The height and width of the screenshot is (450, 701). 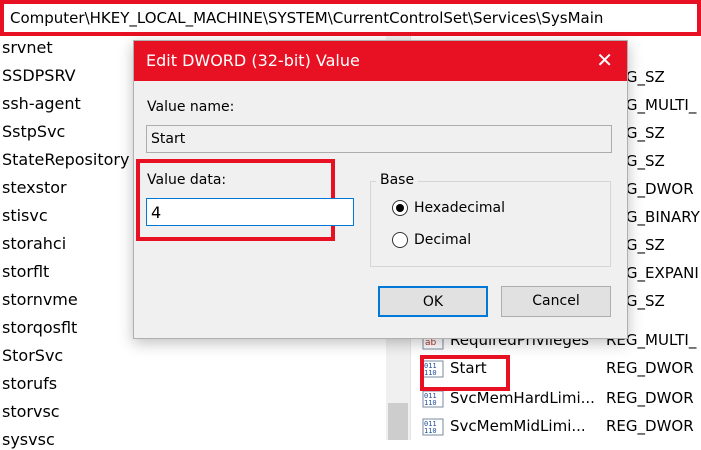 What do you see at coordinates (250, 212) in the screenshot?
I see `value-data-input` at bounding box center [250, 212].